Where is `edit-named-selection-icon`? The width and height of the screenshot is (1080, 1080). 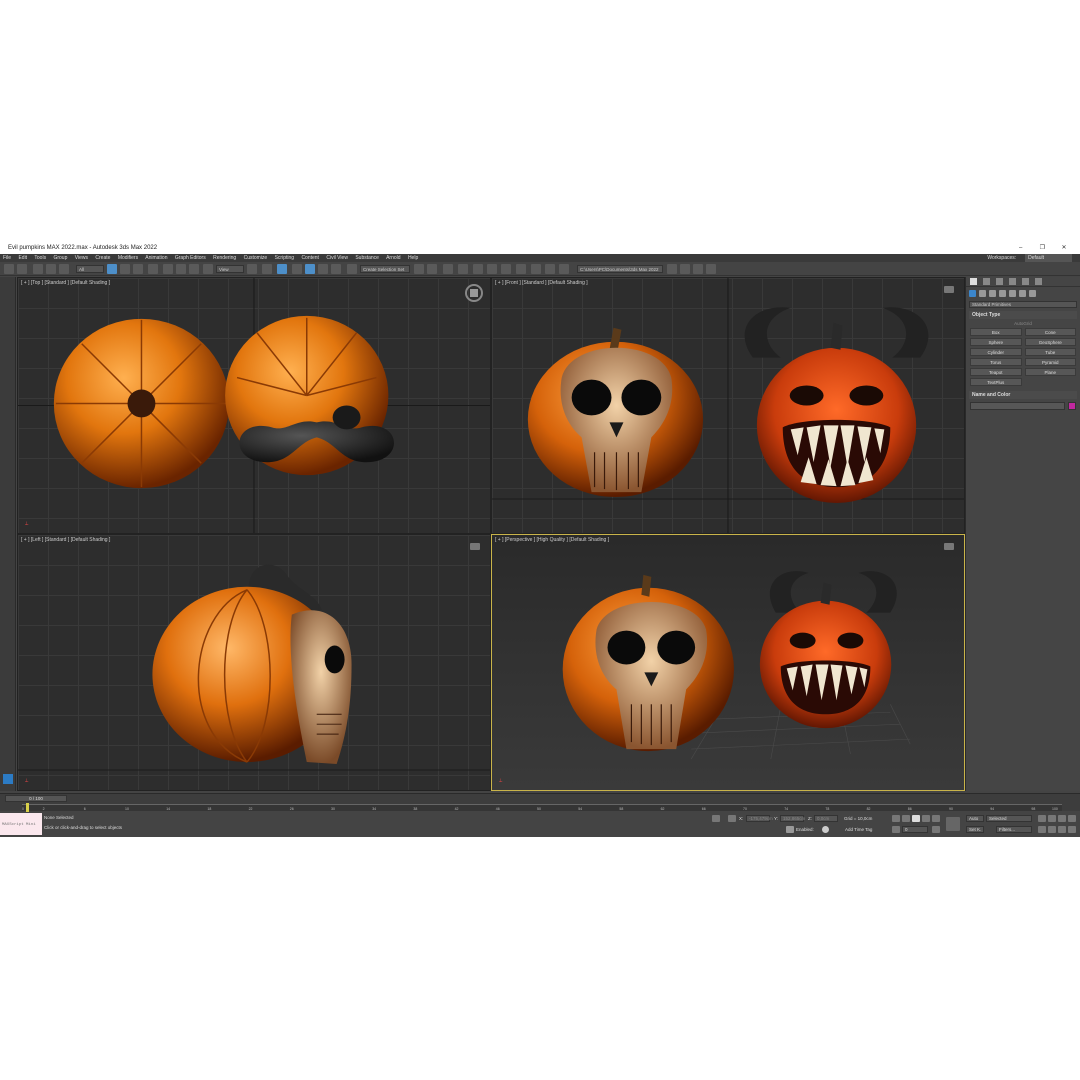
edit-named-selection-icon is located at coordinates (352, 269).